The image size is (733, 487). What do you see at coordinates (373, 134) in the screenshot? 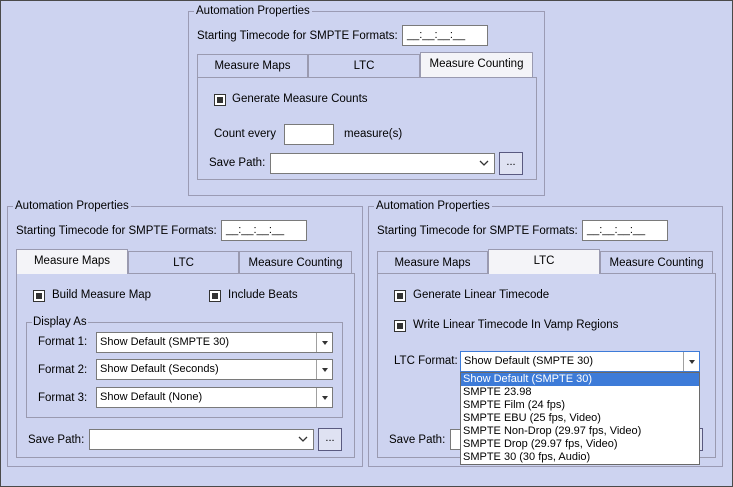
I see `measure-unit-label: measure(s)` at bounding box center [373, 134].